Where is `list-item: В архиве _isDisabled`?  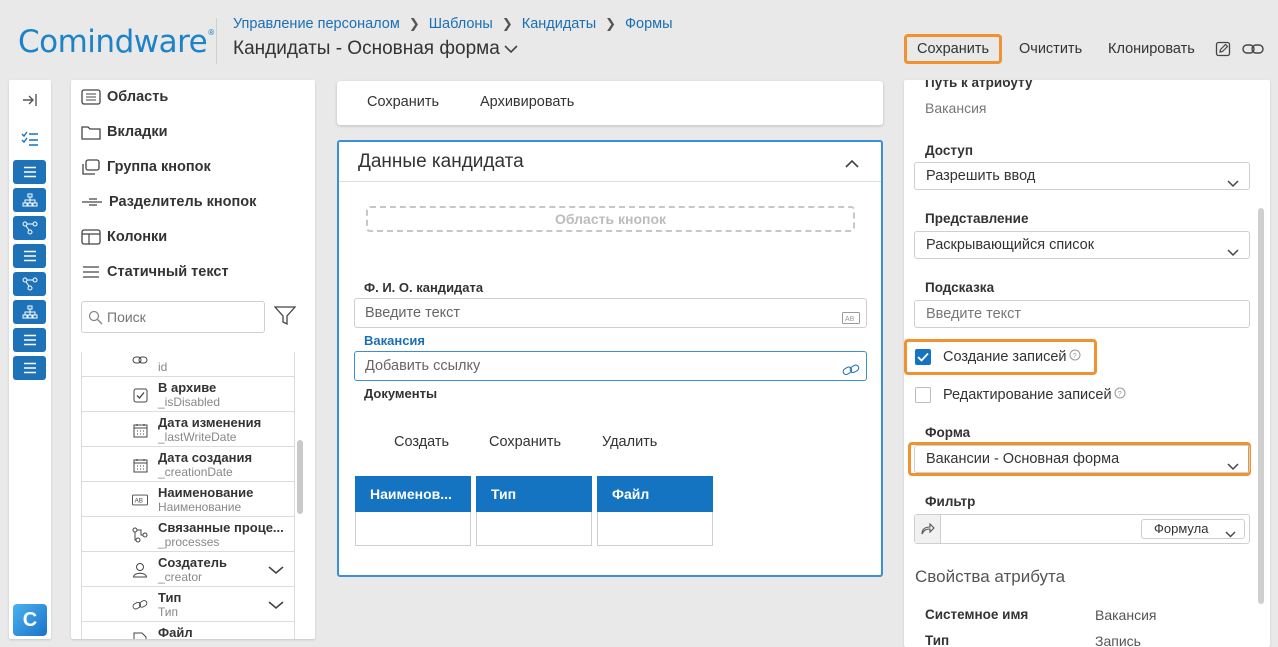 list-item: В архиве _isDisabled is located at coordinates (188, 394).